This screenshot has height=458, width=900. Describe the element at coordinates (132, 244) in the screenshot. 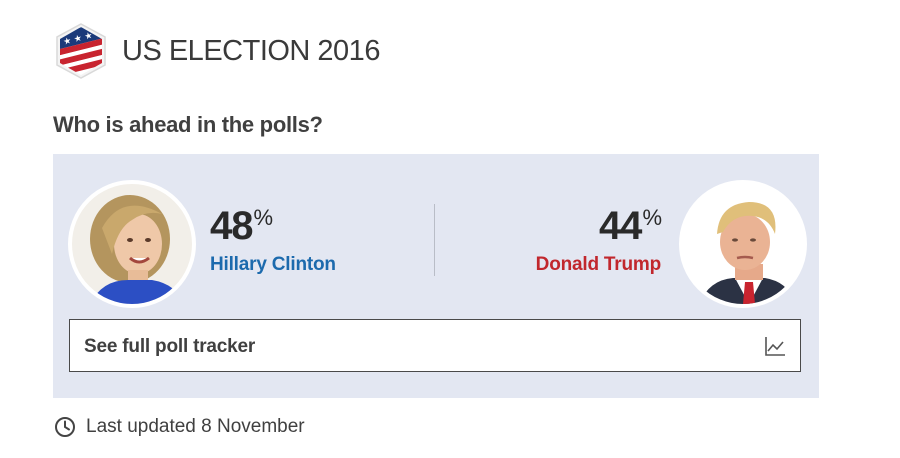

I see `hillary-clinton-portrait` at that location.